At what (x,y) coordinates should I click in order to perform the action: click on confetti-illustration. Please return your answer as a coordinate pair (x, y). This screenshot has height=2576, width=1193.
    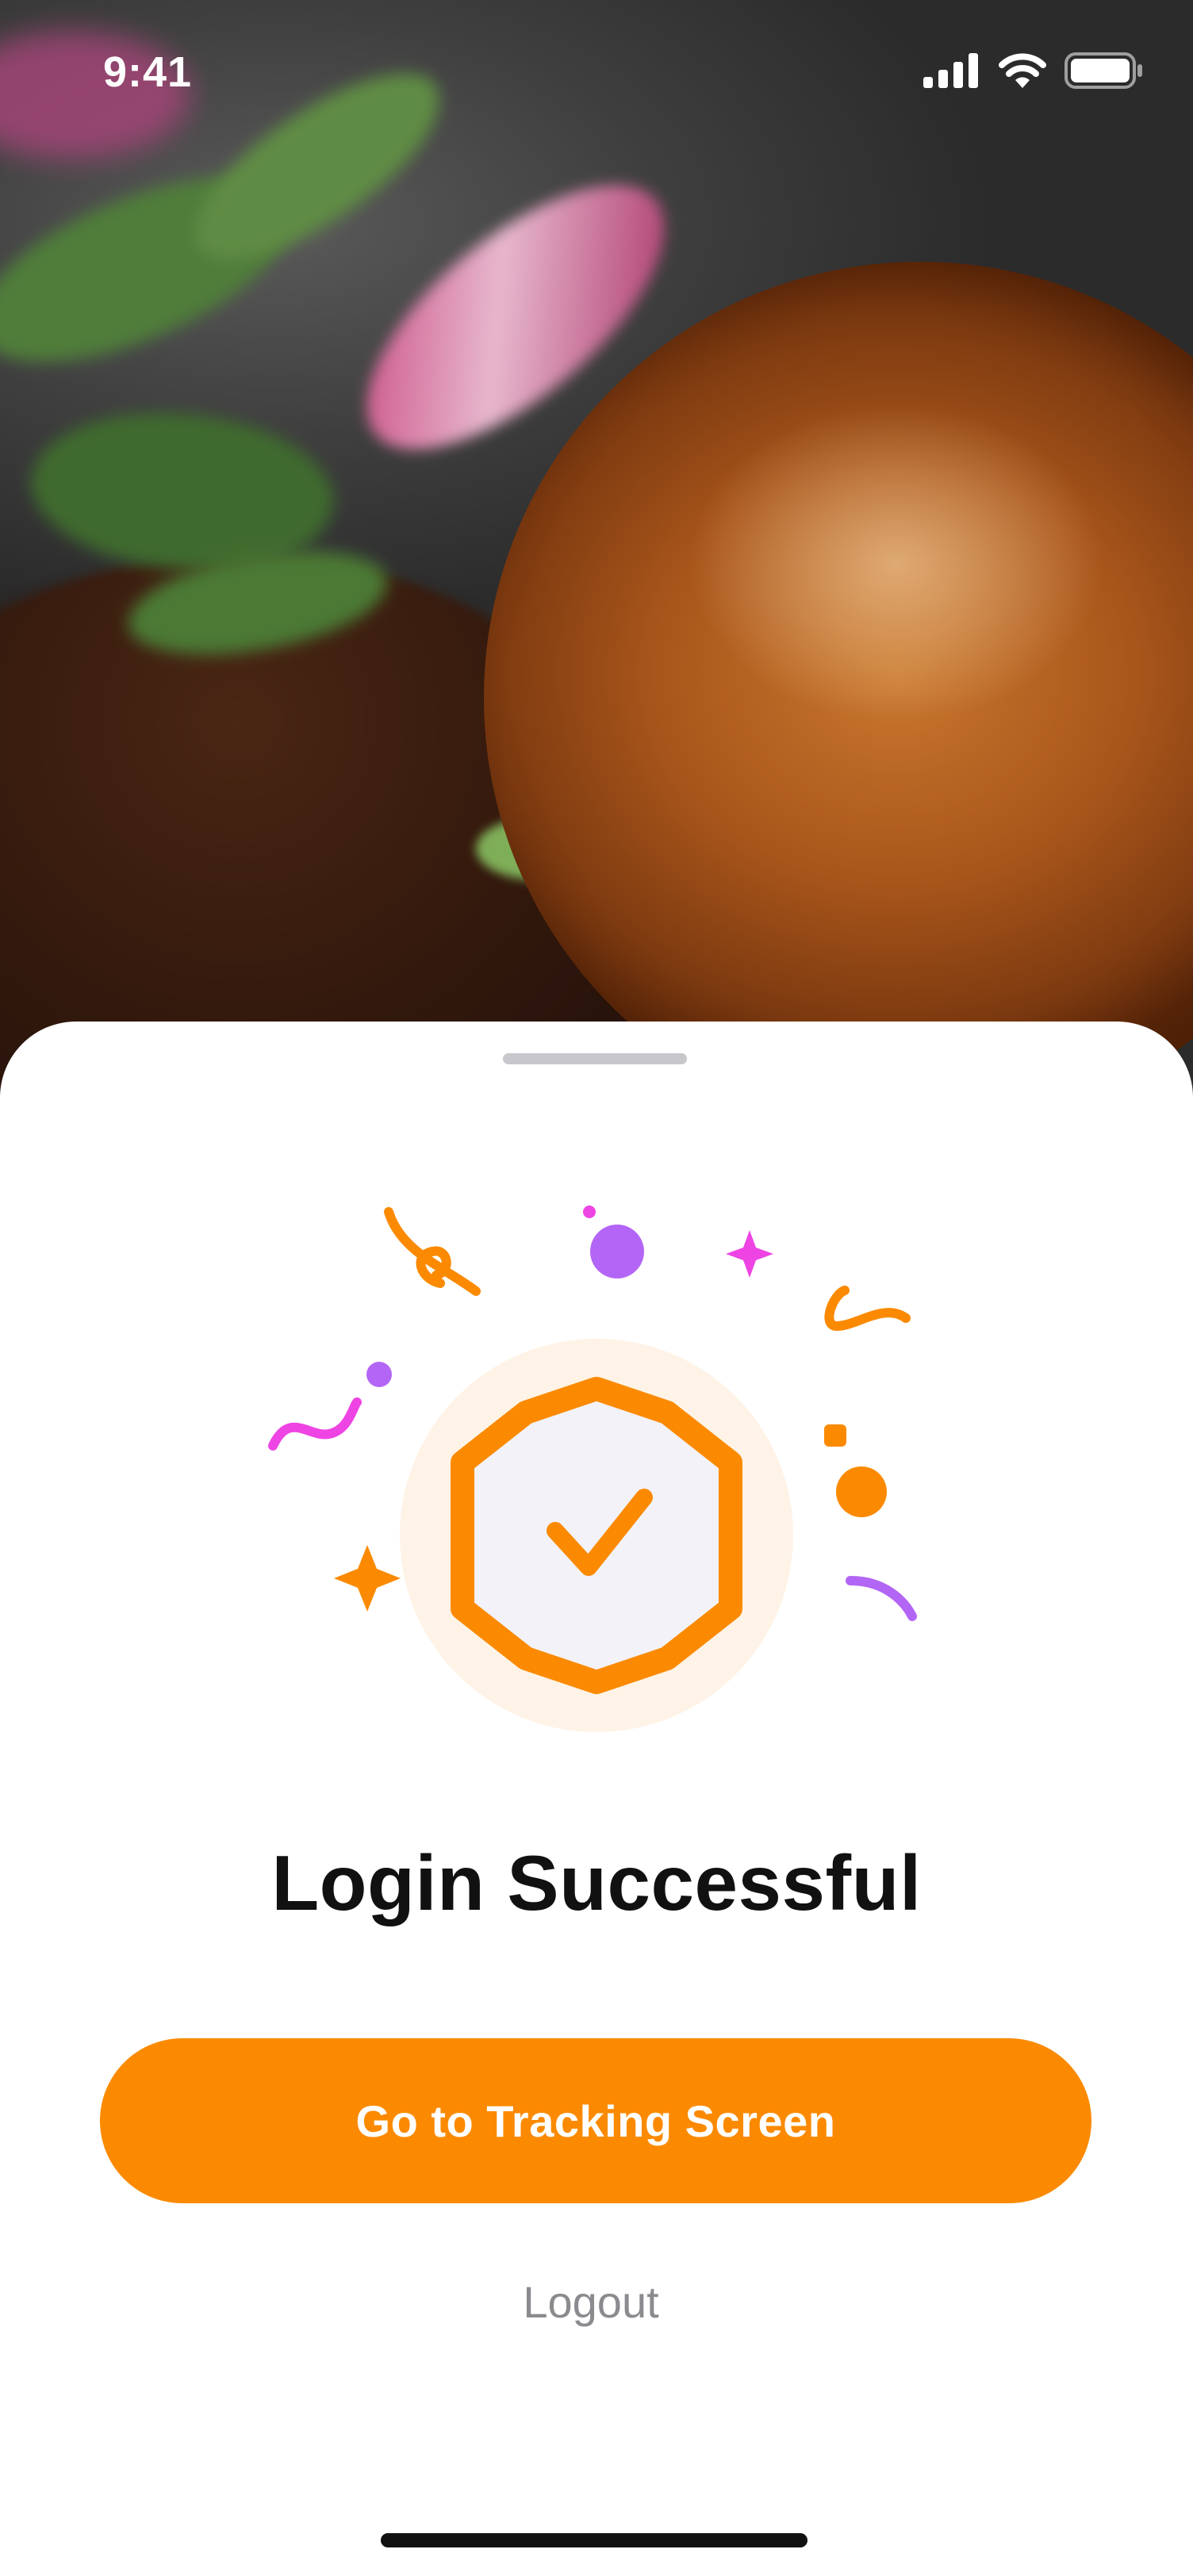
    Looking at the image, I should click on (592, 1469).